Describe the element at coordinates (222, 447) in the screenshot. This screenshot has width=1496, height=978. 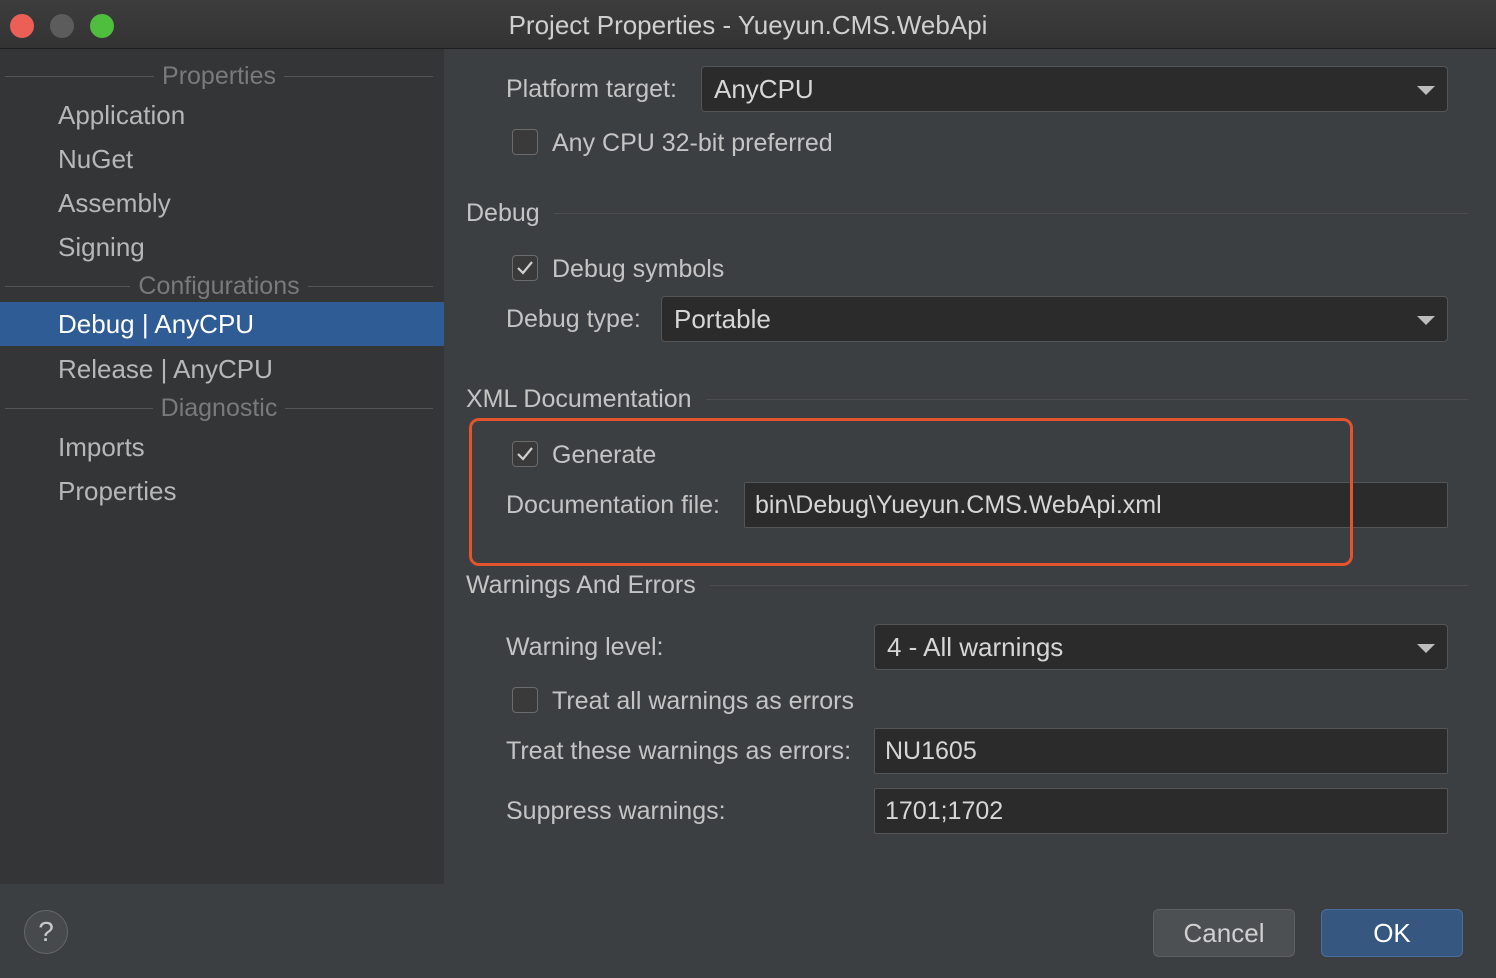
I see `sidebar-item-imports: Imports` at that location.